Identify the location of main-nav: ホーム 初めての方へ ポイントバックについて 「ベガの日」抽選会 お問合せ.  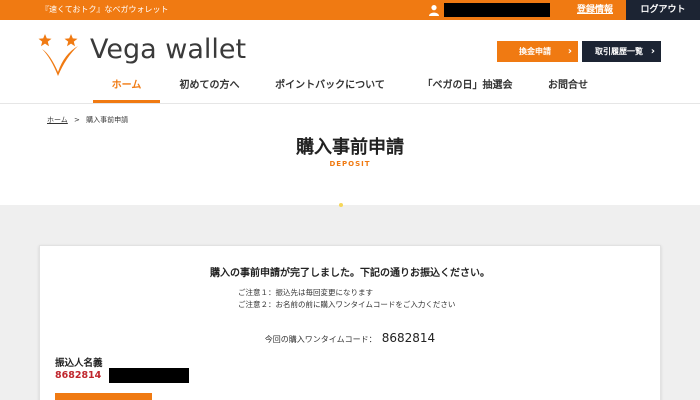
(350, 90).